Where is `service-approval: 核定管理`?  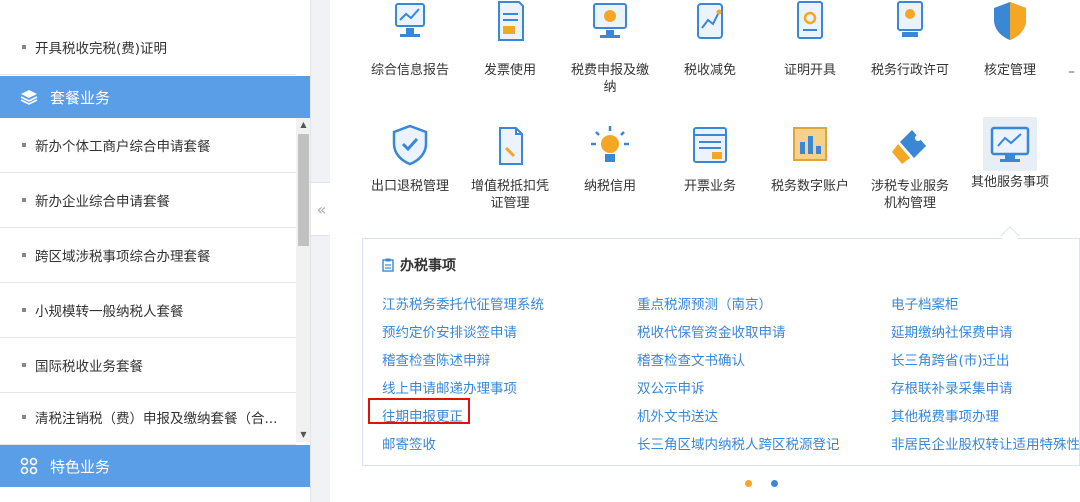
service-approval: 核定管理 is located at coordinates (1010, 39).